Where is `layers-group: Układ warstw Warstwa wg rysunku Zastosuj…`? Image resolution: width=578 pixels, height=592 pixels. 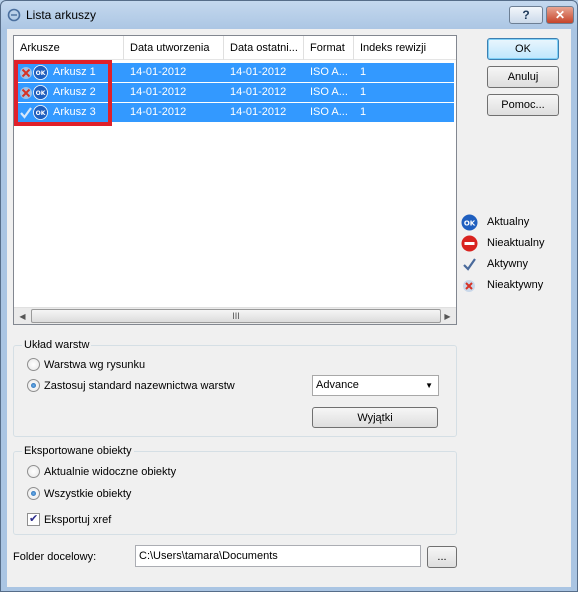 layers-group: Układ warstw Warstwa wg rysunku Zastosuj… is located at coordinates (235, 388).